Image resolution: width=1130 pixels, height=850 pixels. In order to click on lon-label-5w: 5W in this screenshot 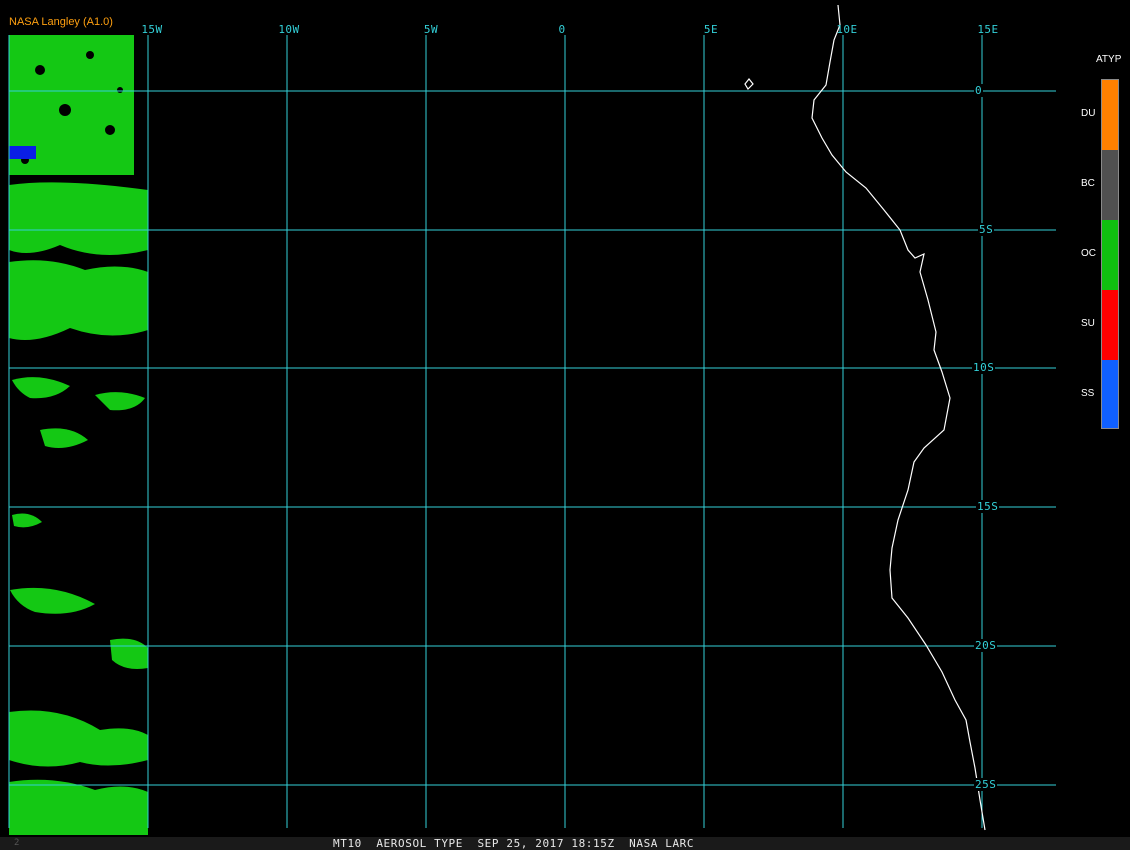, I will do `click(431, 29)`.